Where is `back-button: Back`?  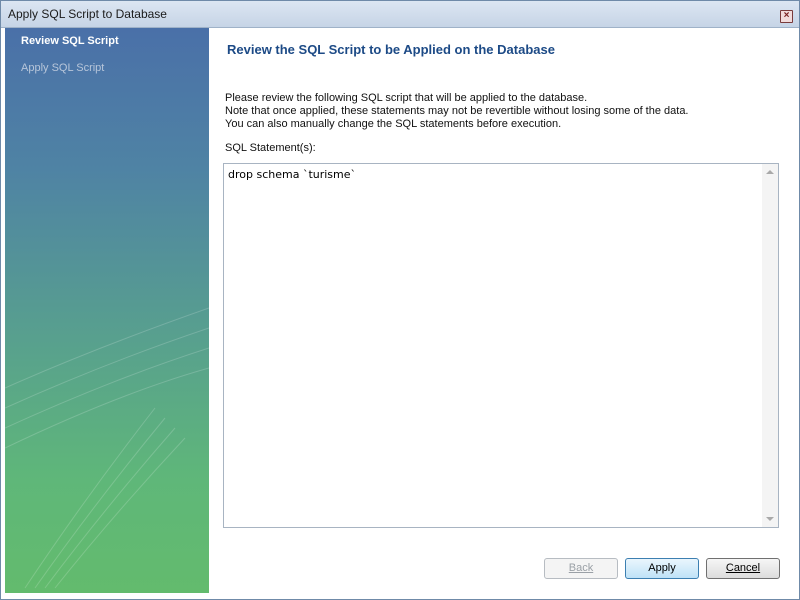 back-button: Back is located at coordinates (581, 568).